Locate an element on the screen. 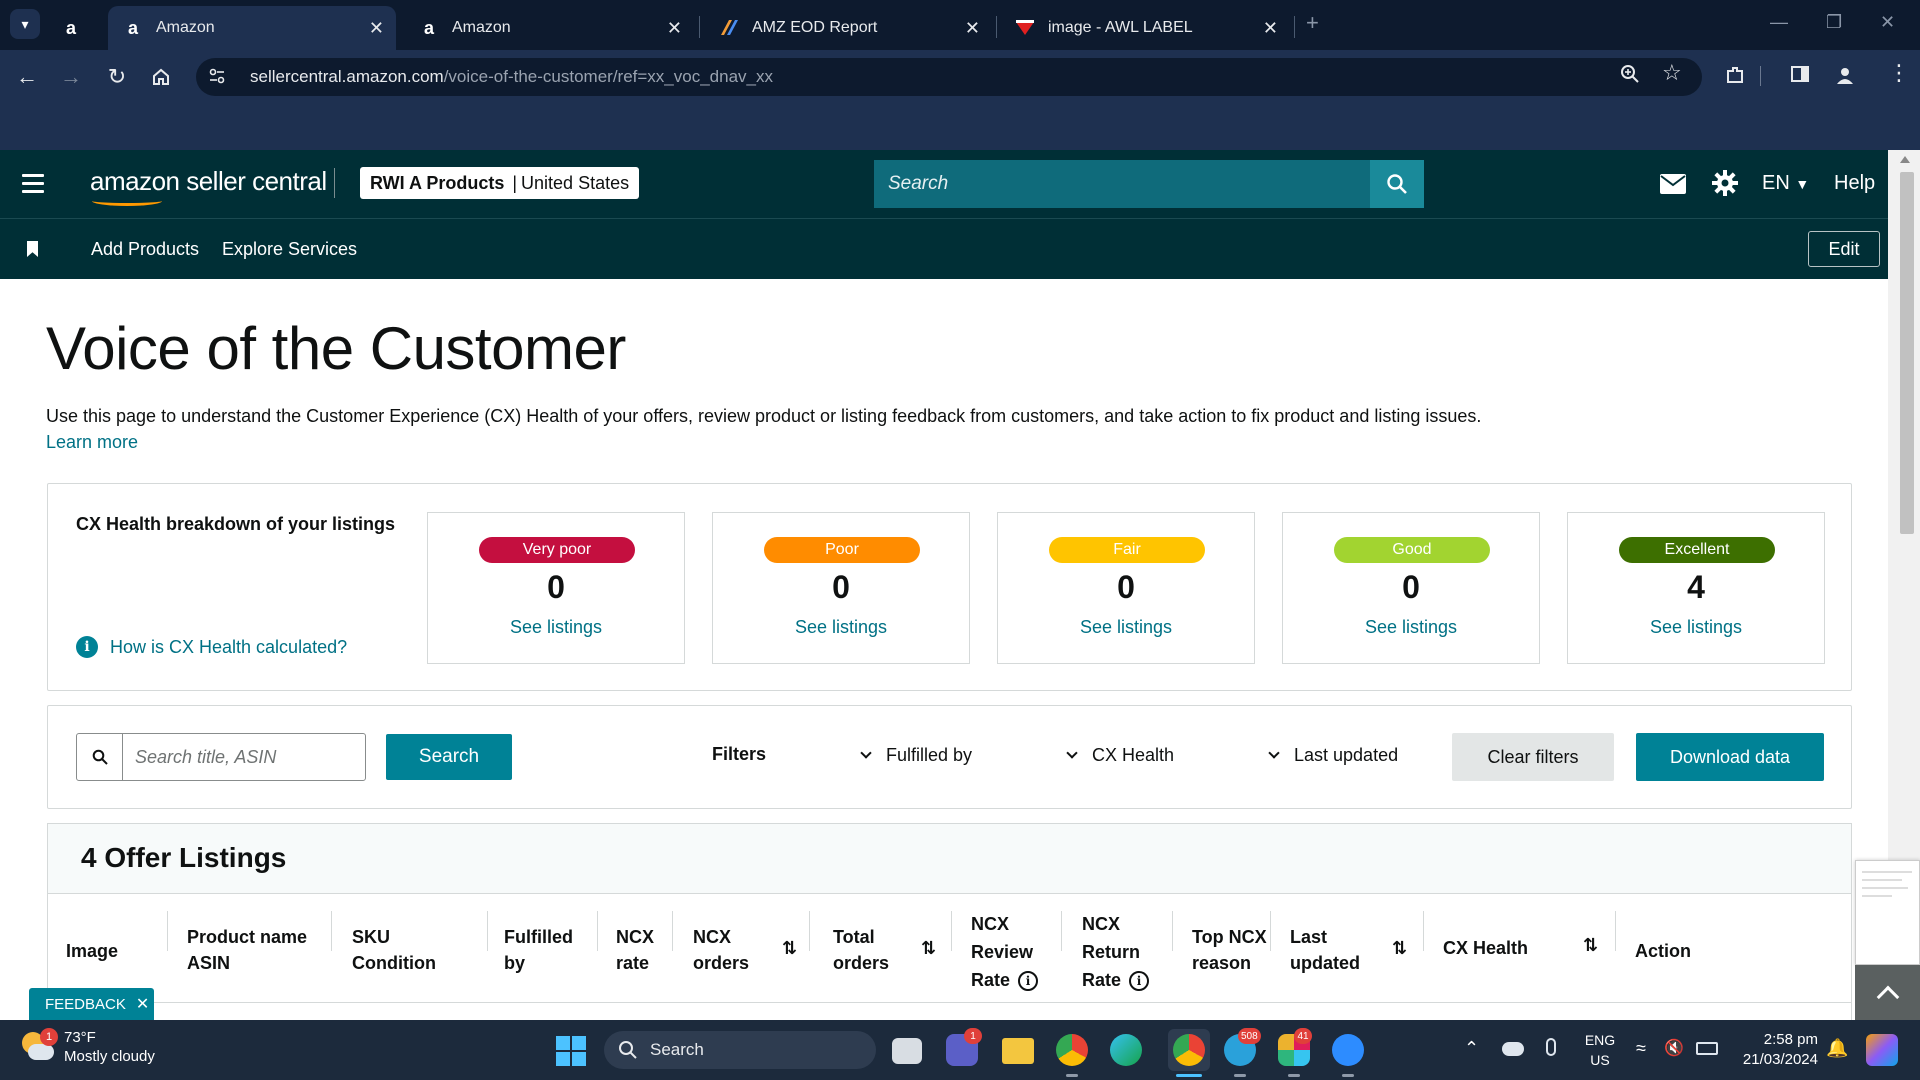  scroll-up-arrow-icon is located at coordinates (1905, 159).